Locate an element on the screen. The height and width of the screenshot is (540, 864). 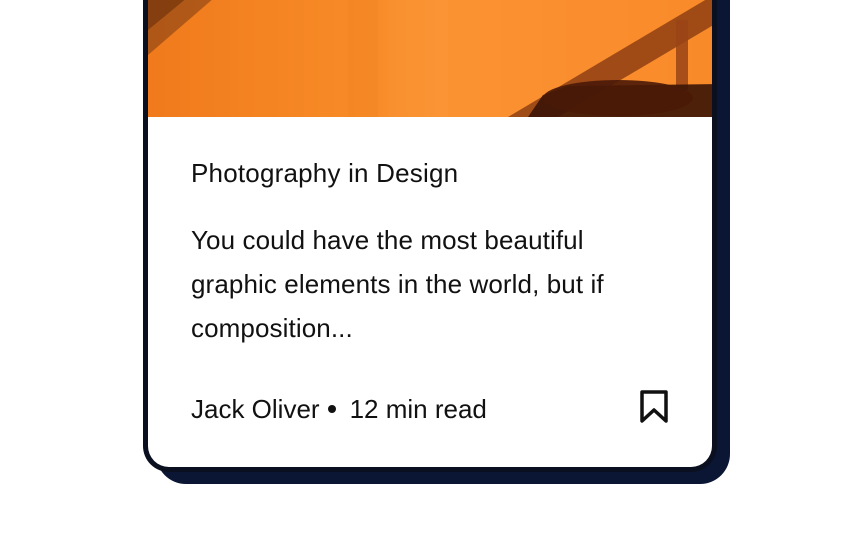
bookmark-icon is located at coordinates (654, 406).